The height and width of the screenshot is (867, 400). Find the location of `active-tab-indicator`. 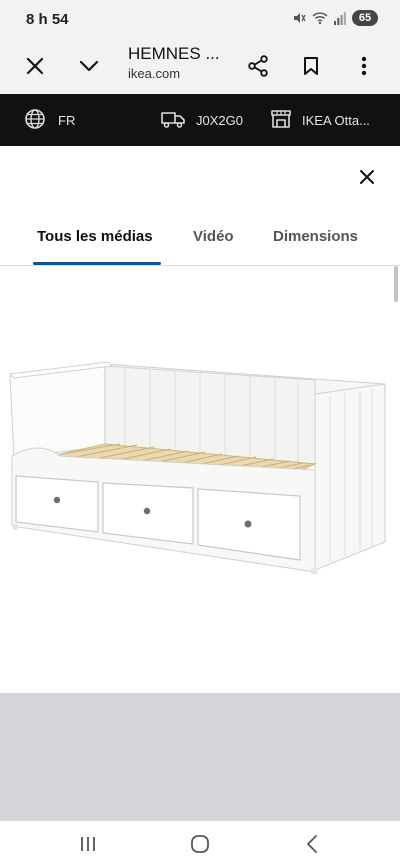

active-tab-indicator is located at coordinates (97, 263).